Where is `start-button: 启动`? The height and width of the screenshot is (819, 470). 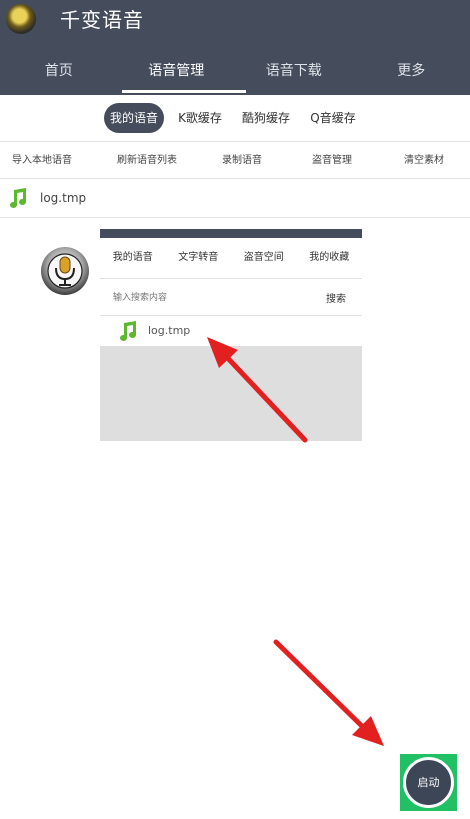 start-button: 启动 is located at coordinates (428, 782).